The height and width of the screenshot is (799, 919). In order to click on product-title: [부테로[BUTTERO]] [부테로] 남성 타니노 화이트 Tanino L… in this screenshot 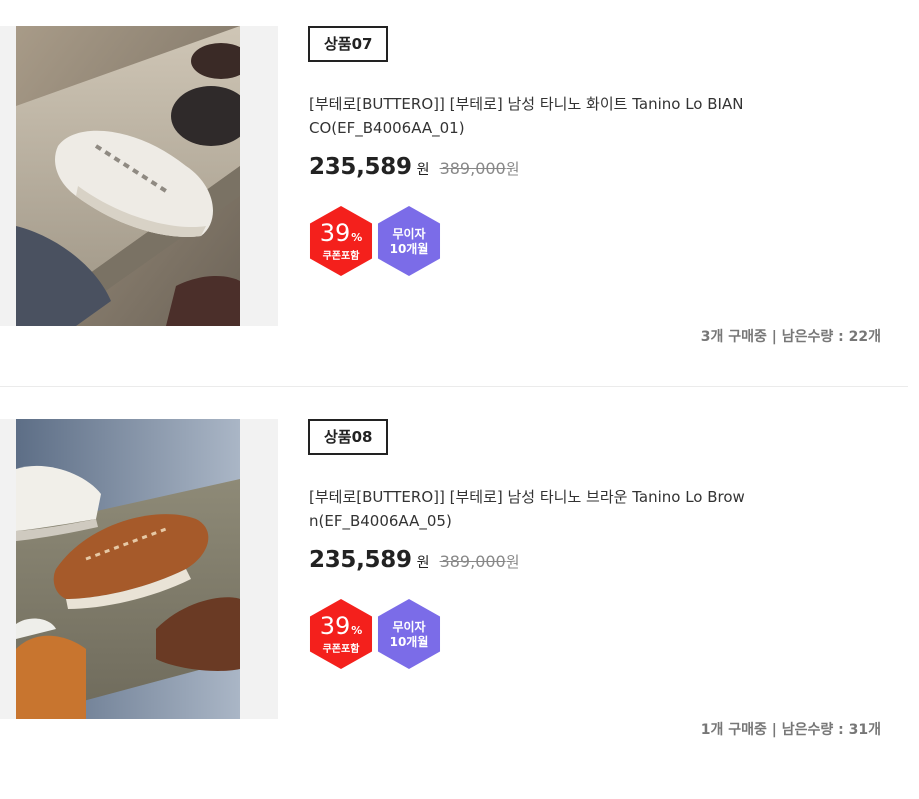, I will do `click(529, 116)`.